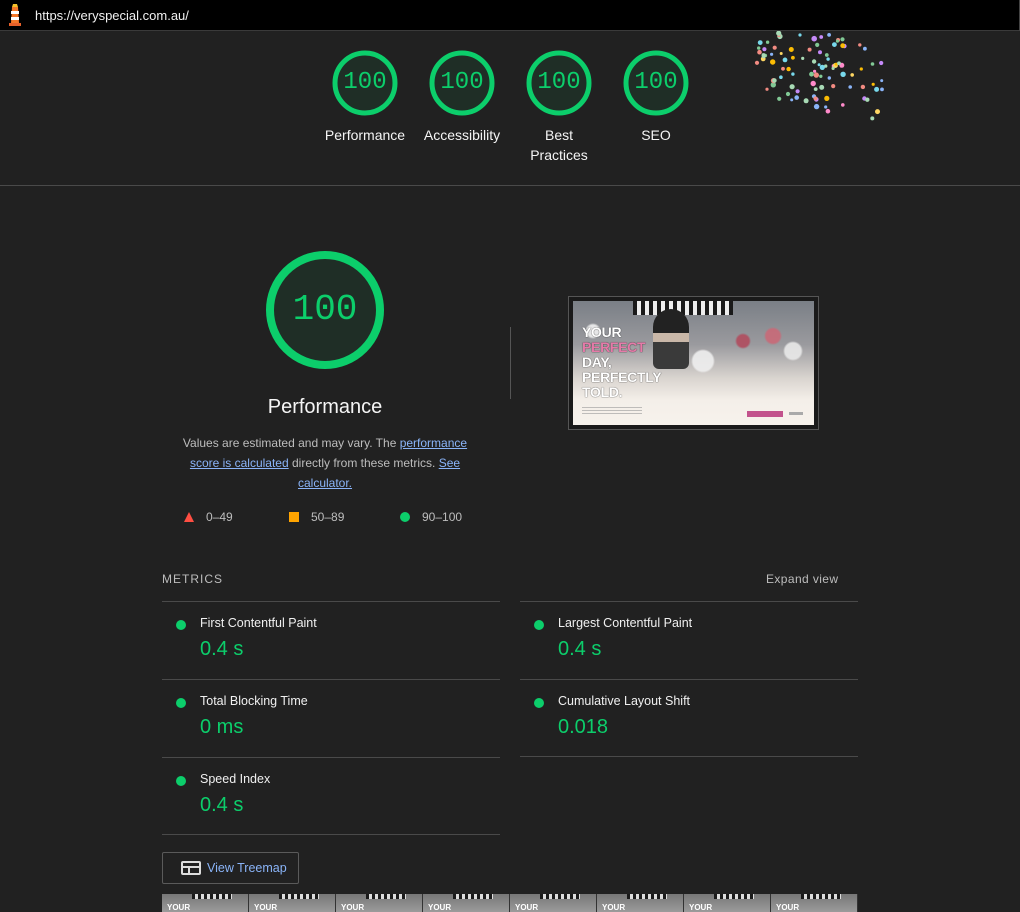 The width and height of the screenshot is (1020, 912). I want to click on hero-secondary-link, so click(796, 413).